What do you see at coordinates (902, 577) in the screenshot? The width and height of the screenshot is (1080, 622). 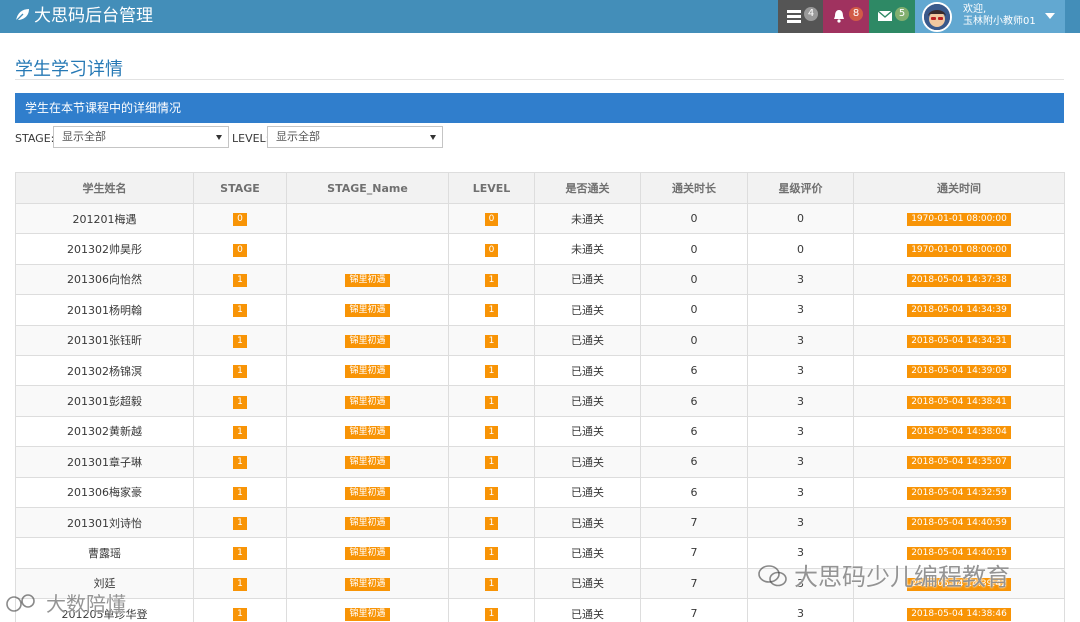 I see `wechat-watermark-text: 大思码少儿编程教育` at bounding box center [902, 577].